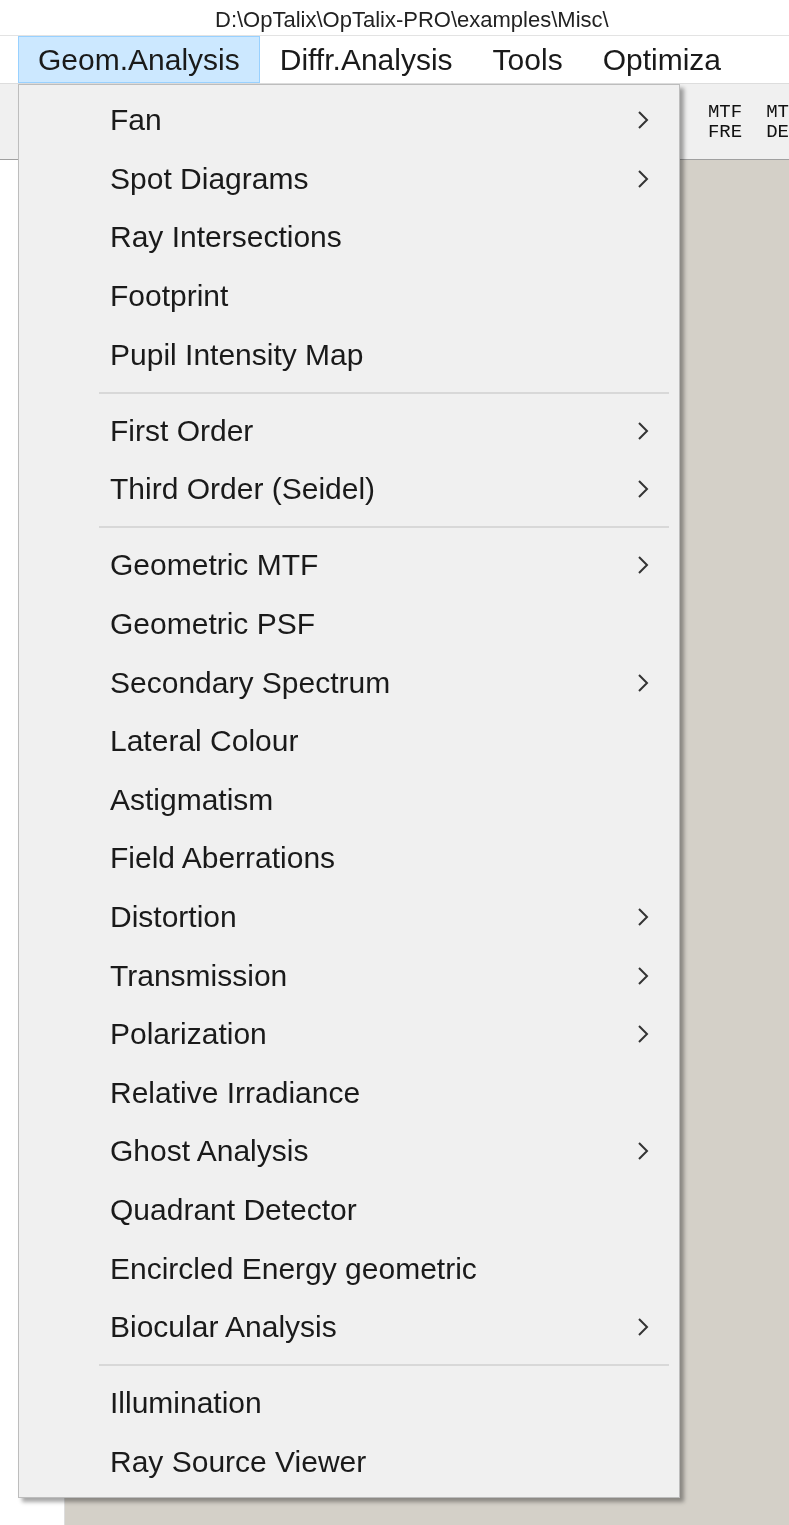 The image size is (789, 1525). Describe the element at coordinates (349, 975) in the screenshot. I see `menu-item: Transmission` at that location.